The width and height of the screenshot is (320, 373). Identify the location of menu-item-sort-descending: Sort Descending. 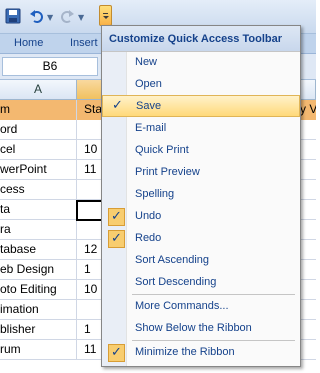
(201, 283).